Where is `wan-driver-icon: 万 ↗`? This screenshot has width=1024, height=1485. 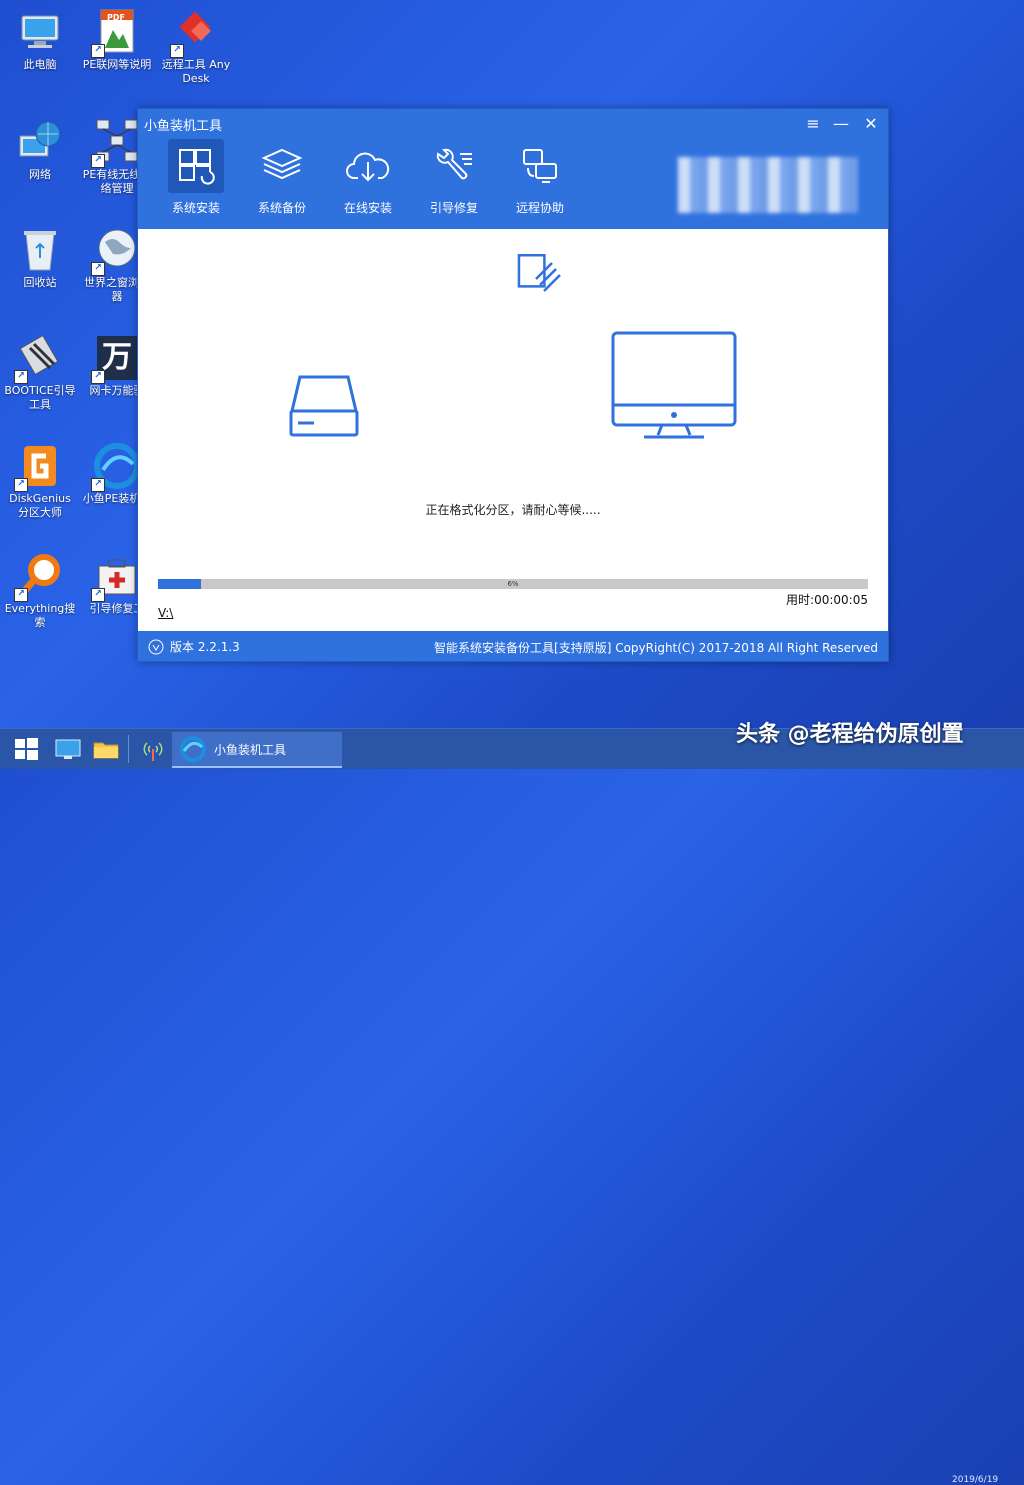 wan-driver-icon: 万 ↗ is located at coordinates (116, 359).